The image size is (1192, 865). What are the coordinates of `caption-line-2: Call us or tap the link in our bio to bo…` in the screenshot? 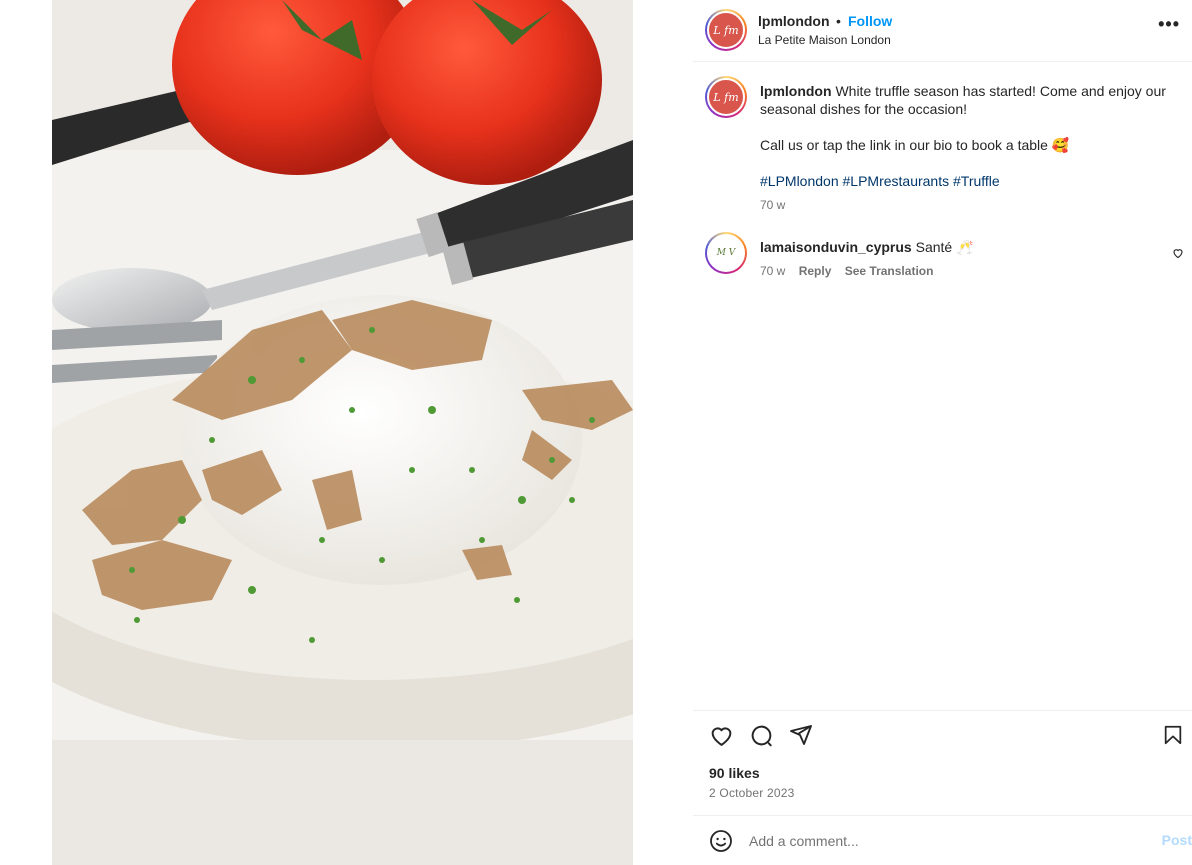 It's located at (915, 145).